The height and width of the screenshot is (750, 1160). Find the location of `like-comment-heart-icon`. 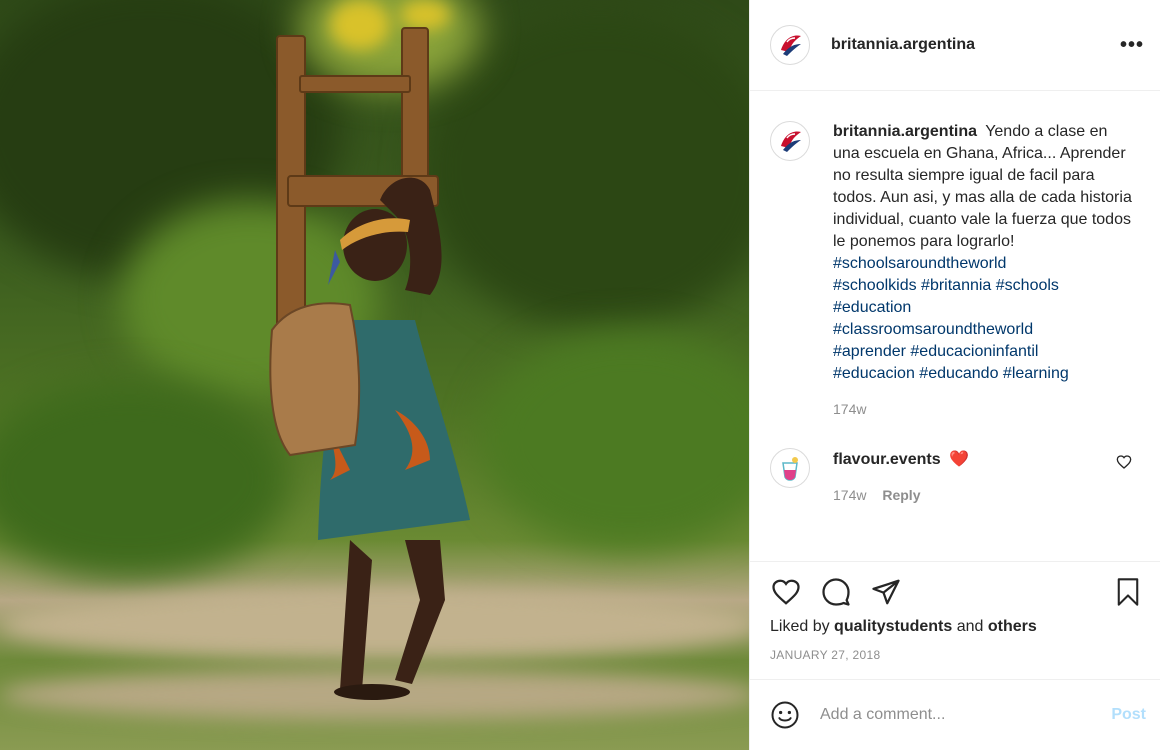

like-comment-heart-icon is located at coordinates (1124, 462).